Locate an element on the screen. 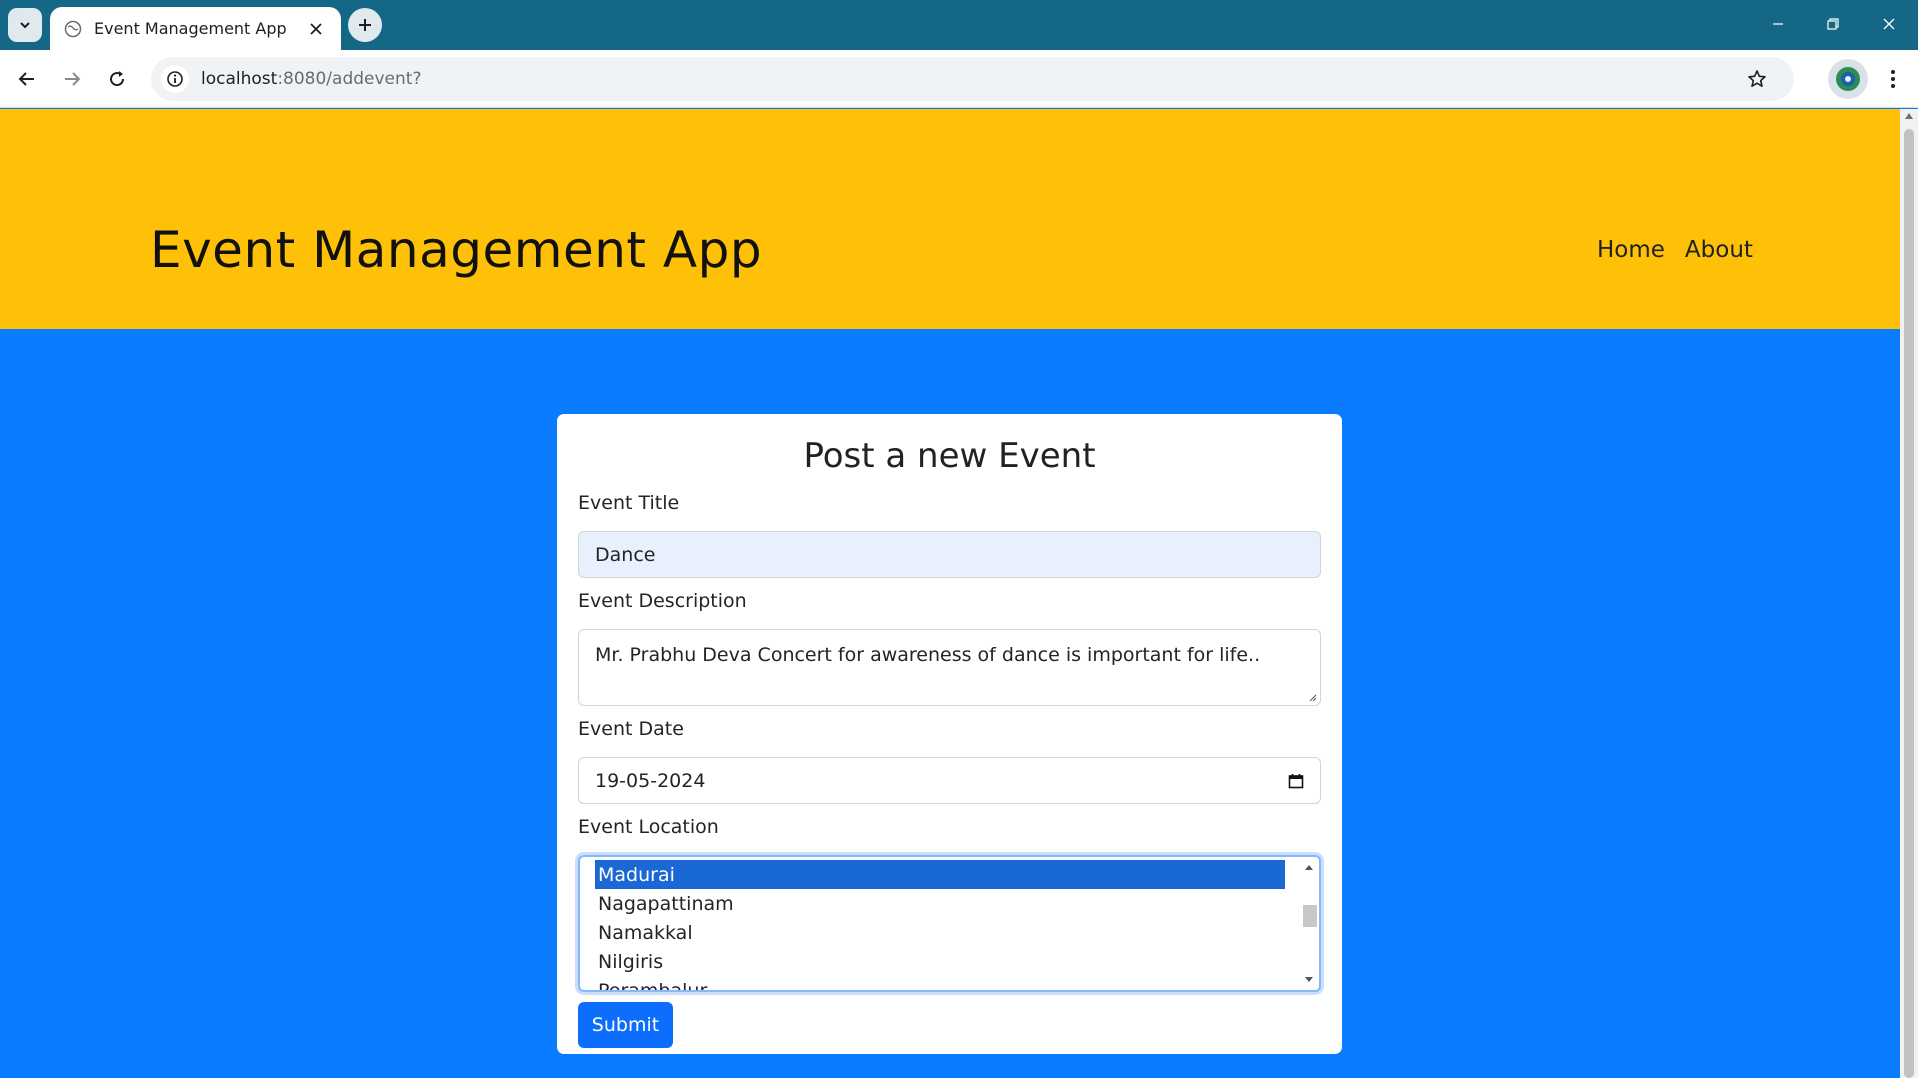  new-tab-button is located at coordinates (365, 25).